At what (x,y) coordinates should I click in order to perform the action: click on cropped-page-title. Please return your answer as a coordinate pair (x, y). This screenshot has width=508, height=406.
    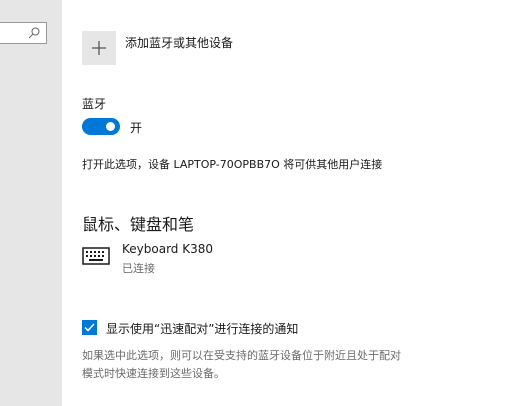
    Looking at the image, I should click on (182, 2).